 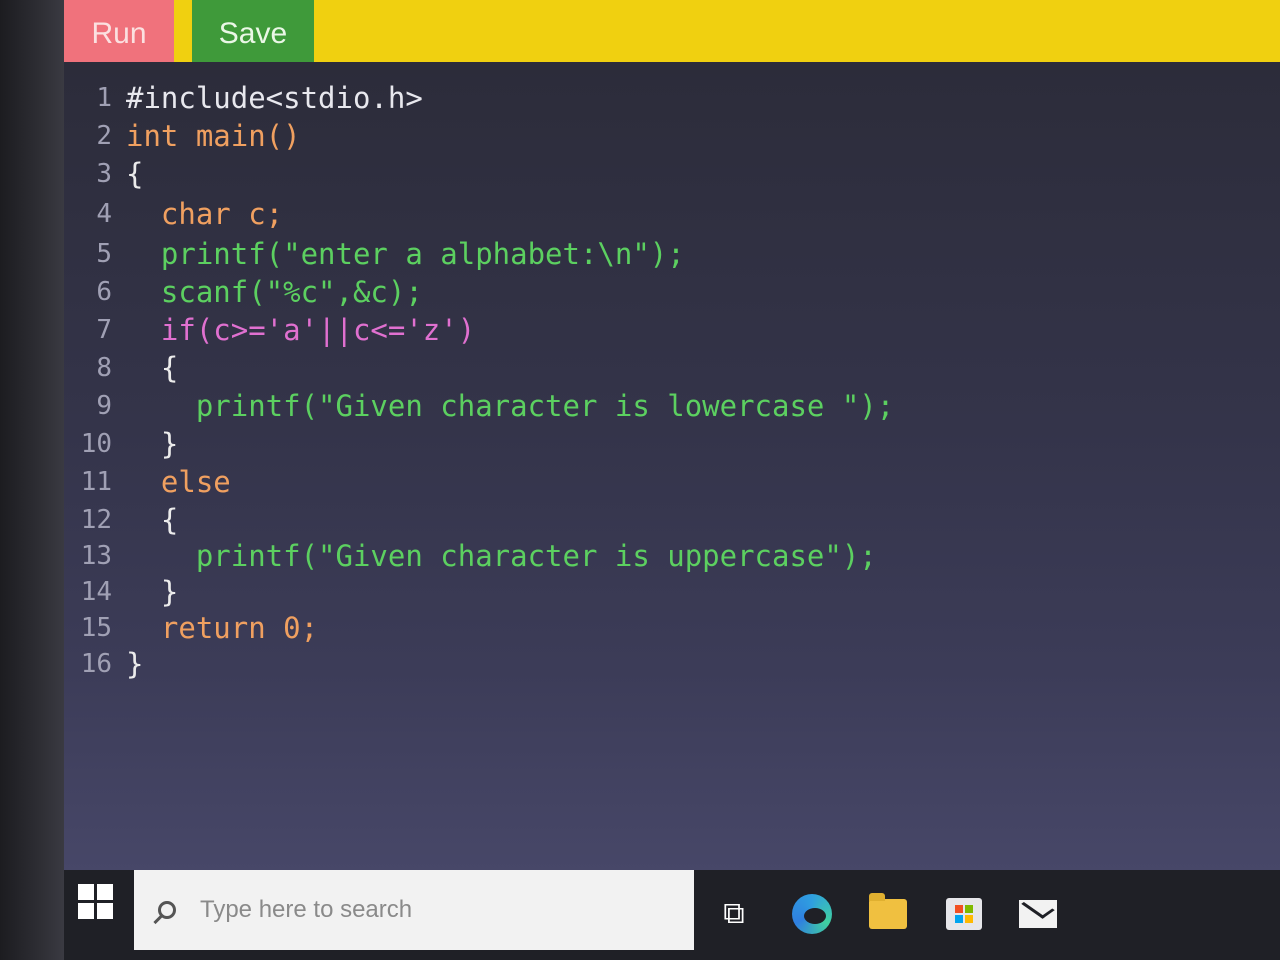 What do you see at coordinates (104, 254) in the screenshot?
I see `line-number: 5` at bounding box center [104, 254].